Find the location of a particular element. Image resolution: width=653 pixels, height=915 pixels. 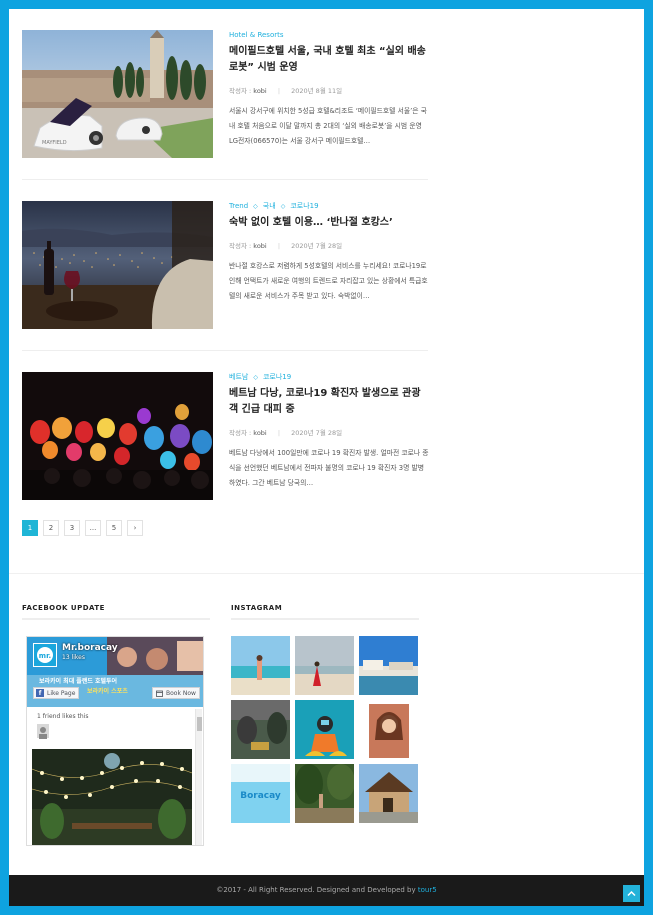

instagram-widget-title: INSTAGRAM is located at coordinates (257, 608).